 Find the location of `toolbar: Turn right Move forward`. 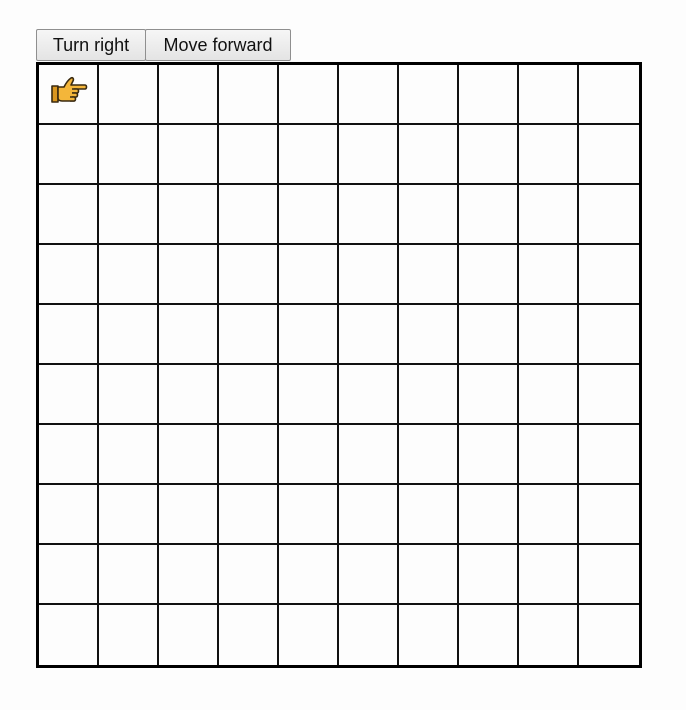

toolbar: Turn right Move forward is located at coordinates (163, 45).